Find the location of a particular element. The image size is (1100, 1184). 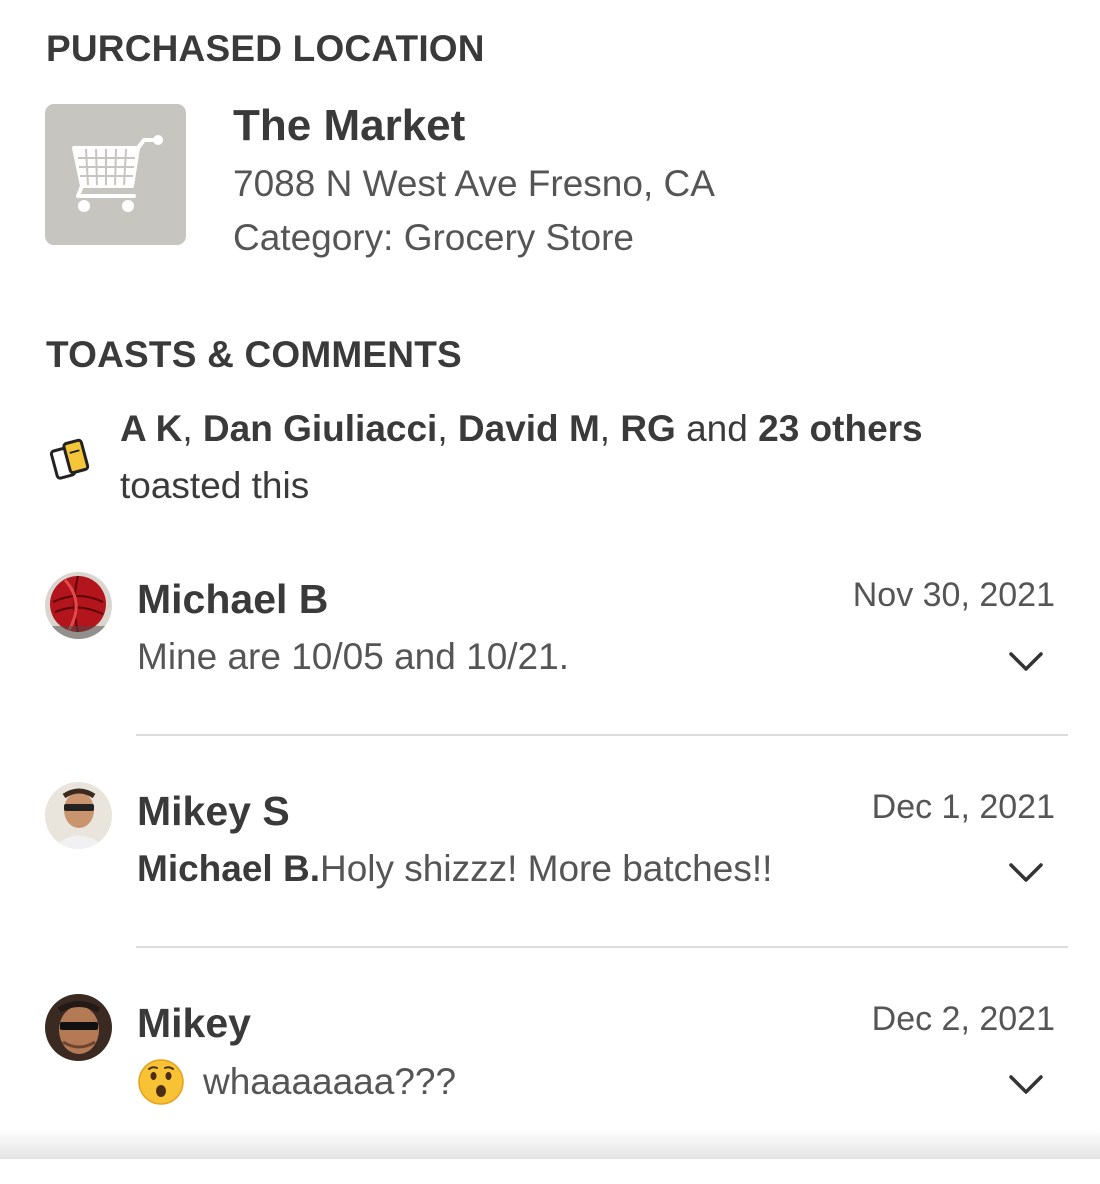

comment-author: Mikey S is located at coordinates (213, 811).